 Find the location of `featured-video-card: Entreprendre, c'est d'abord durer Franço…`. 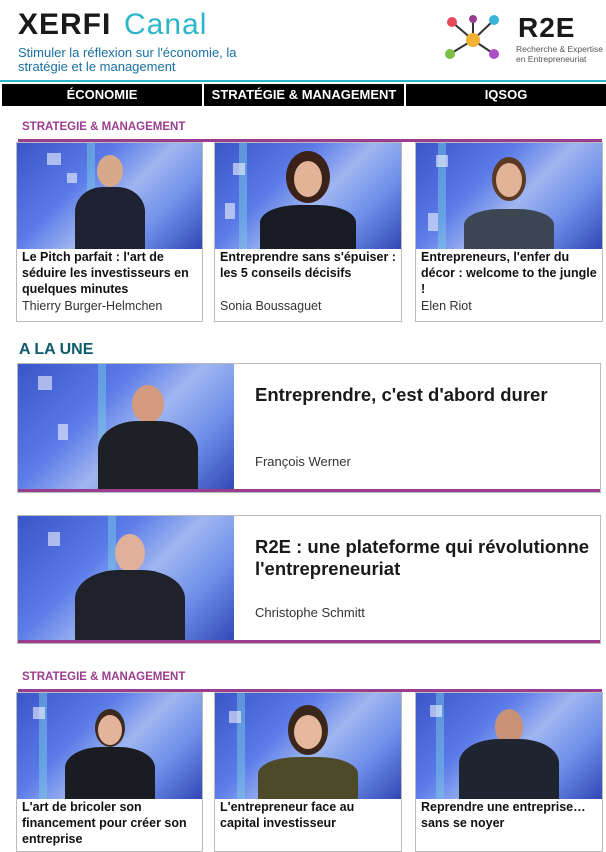

featured-video-card: Entreprendre, c'est d'abord durer Franço… is located at coordinates (309, 428).